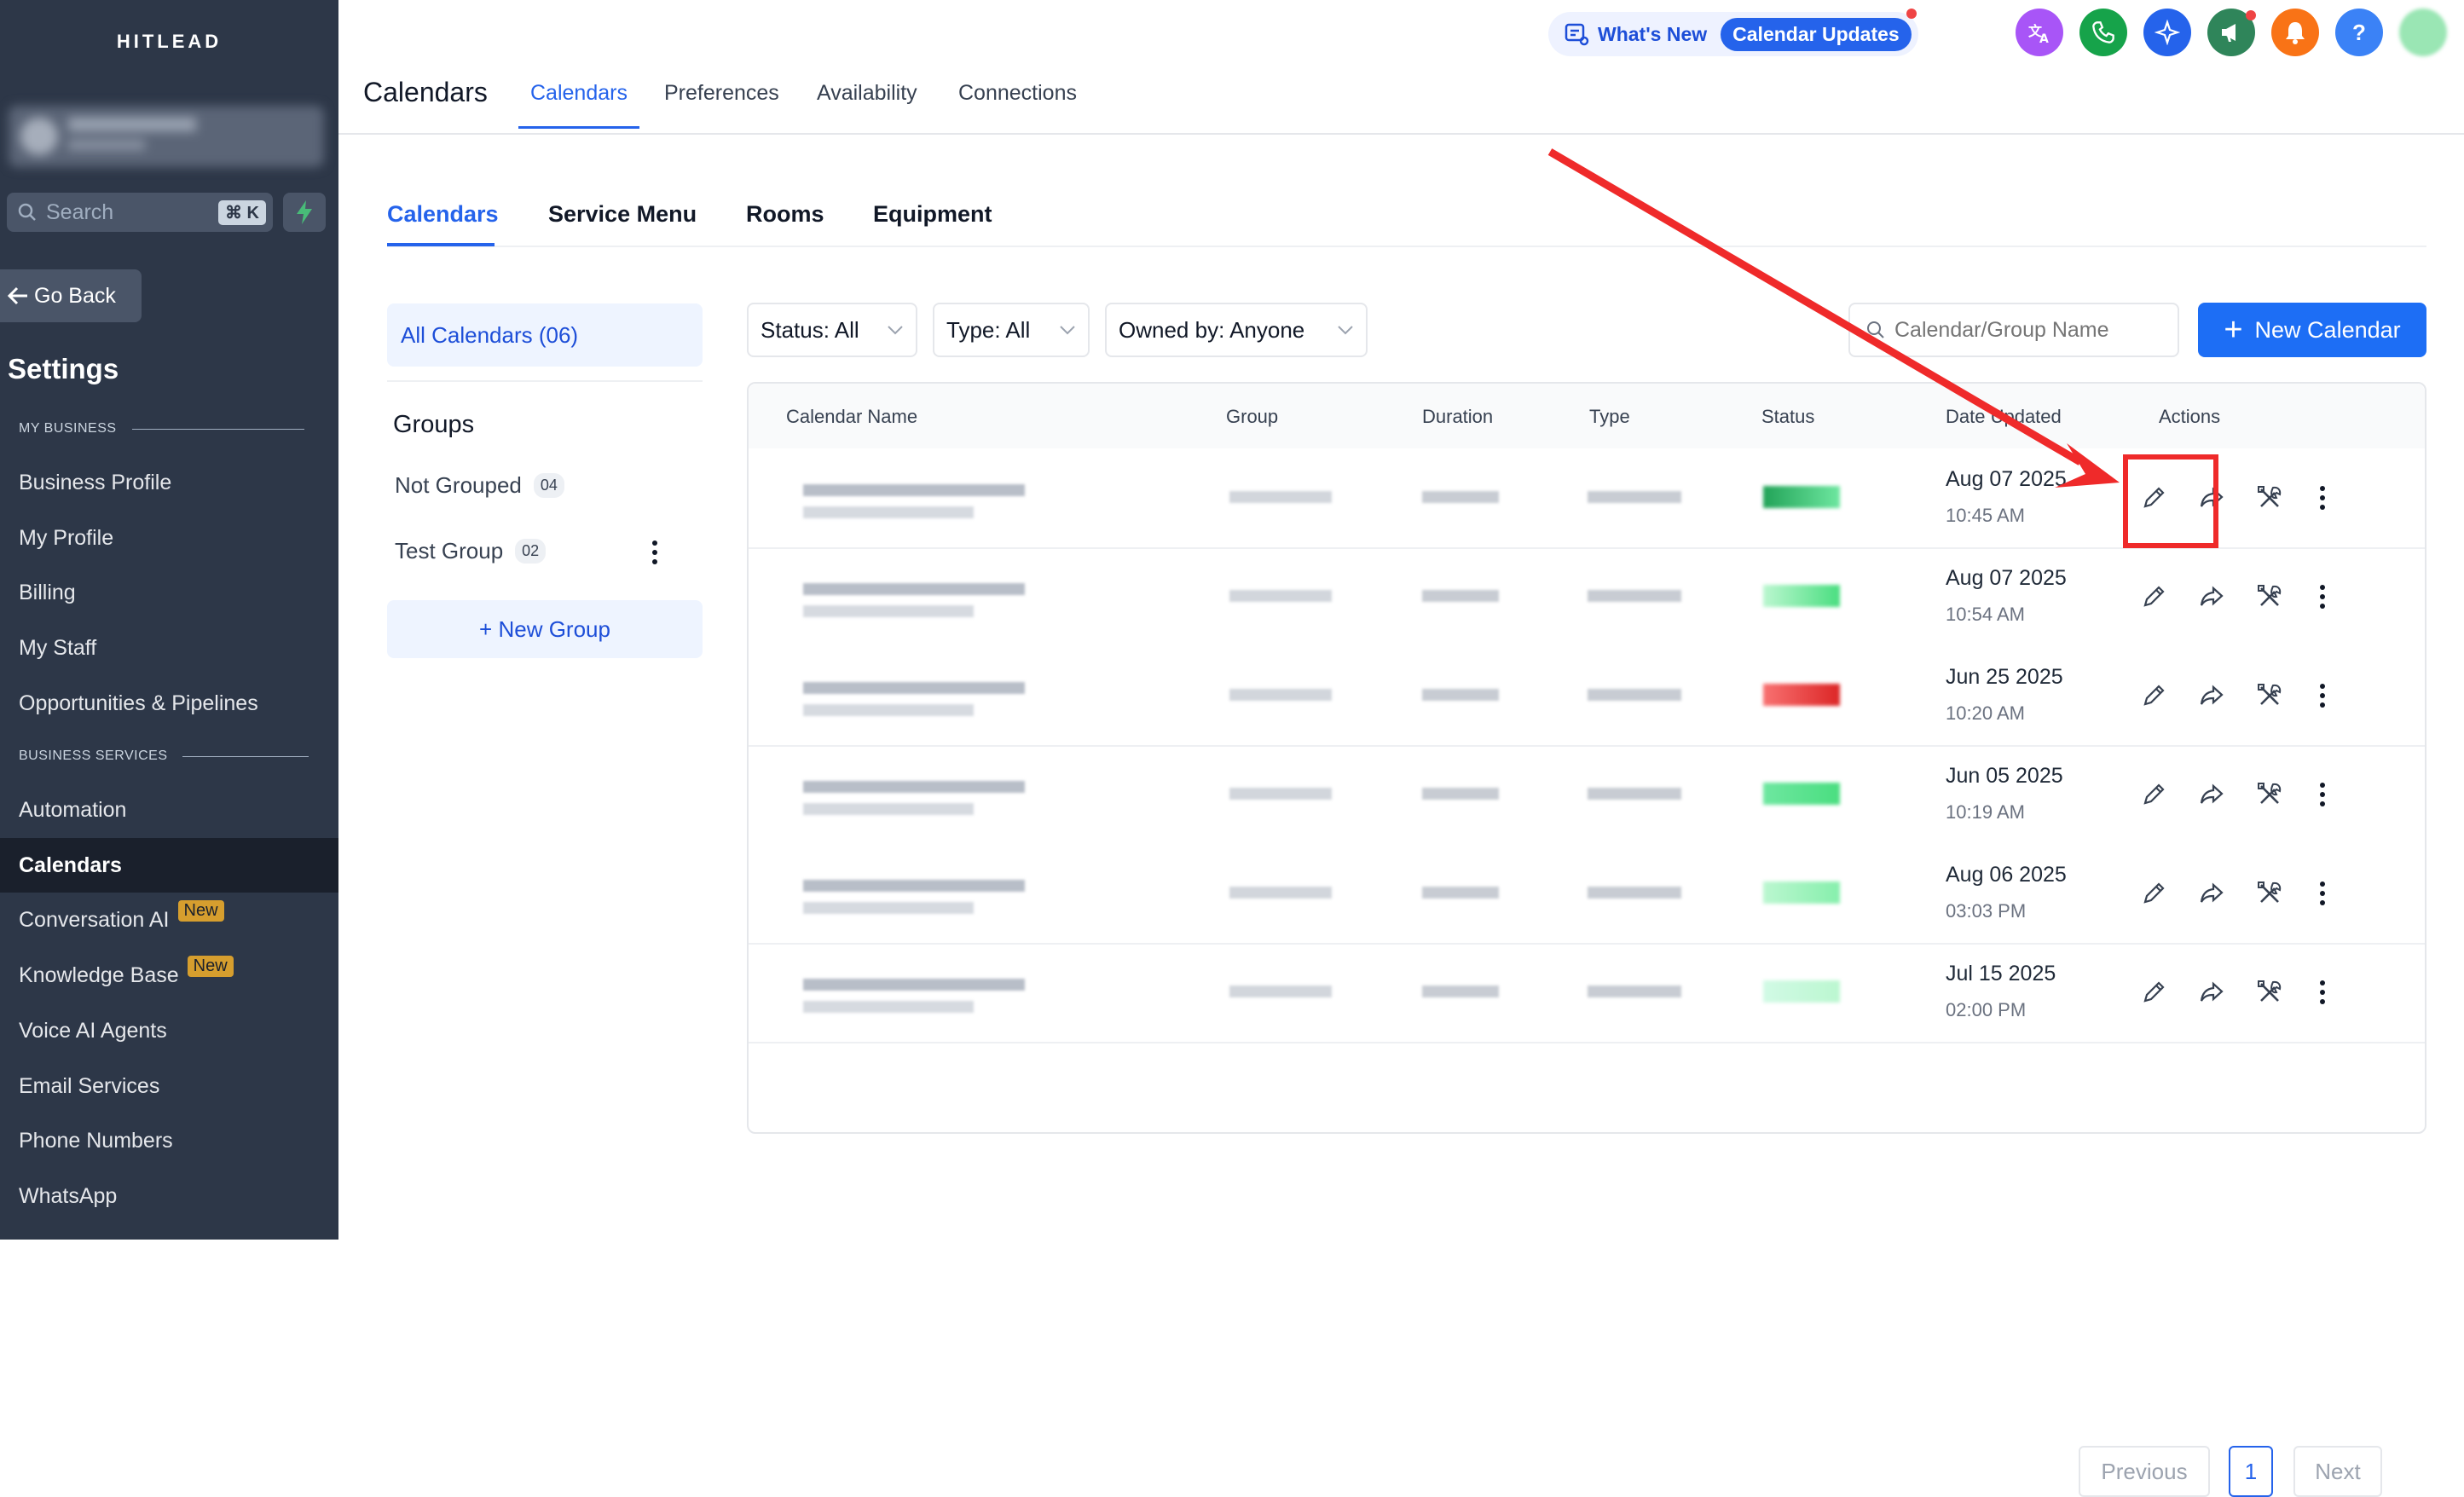 This screenshot has height=1497, width=2464. What do you see at coordinates (304, 212) in the screenshot?
I see `quick-action-button` at bounding box center [304, 212].